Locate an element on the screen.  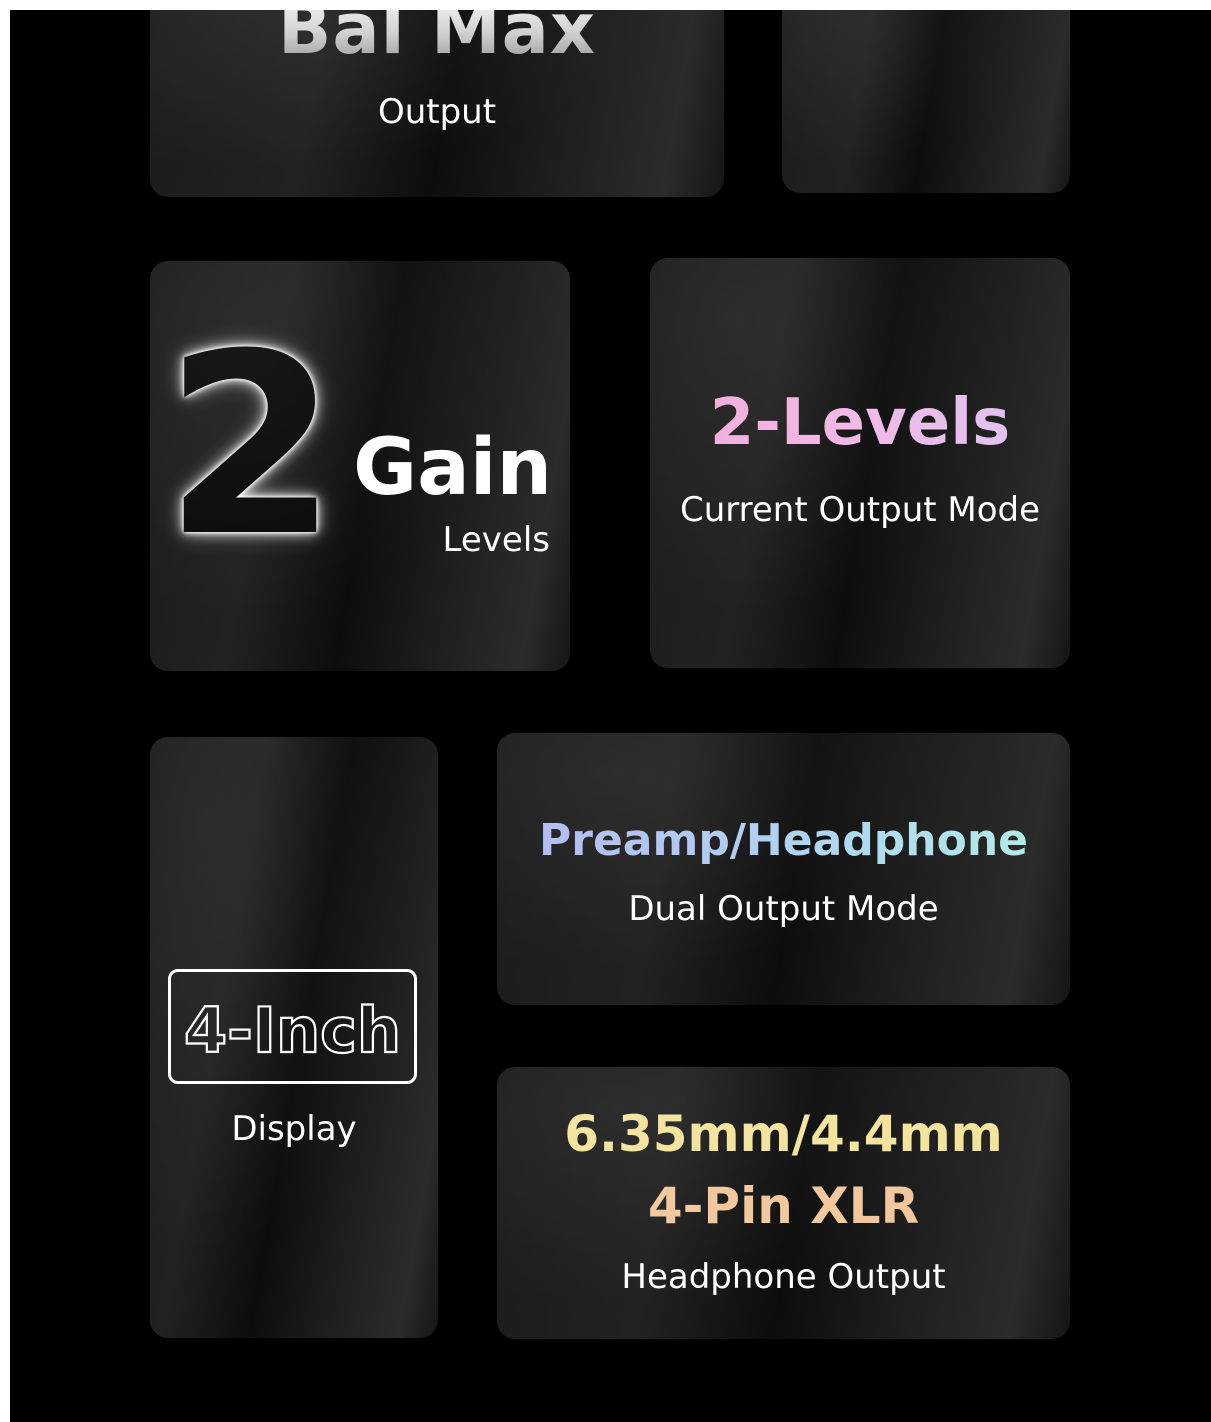
bal-max-title: Bal Max is located at coordinates (437, 40).